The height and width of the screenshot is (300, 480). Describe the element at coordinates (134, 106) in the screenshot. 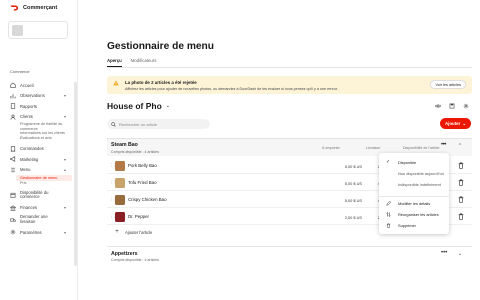

I see `menu-name: House of Pho` at that location.